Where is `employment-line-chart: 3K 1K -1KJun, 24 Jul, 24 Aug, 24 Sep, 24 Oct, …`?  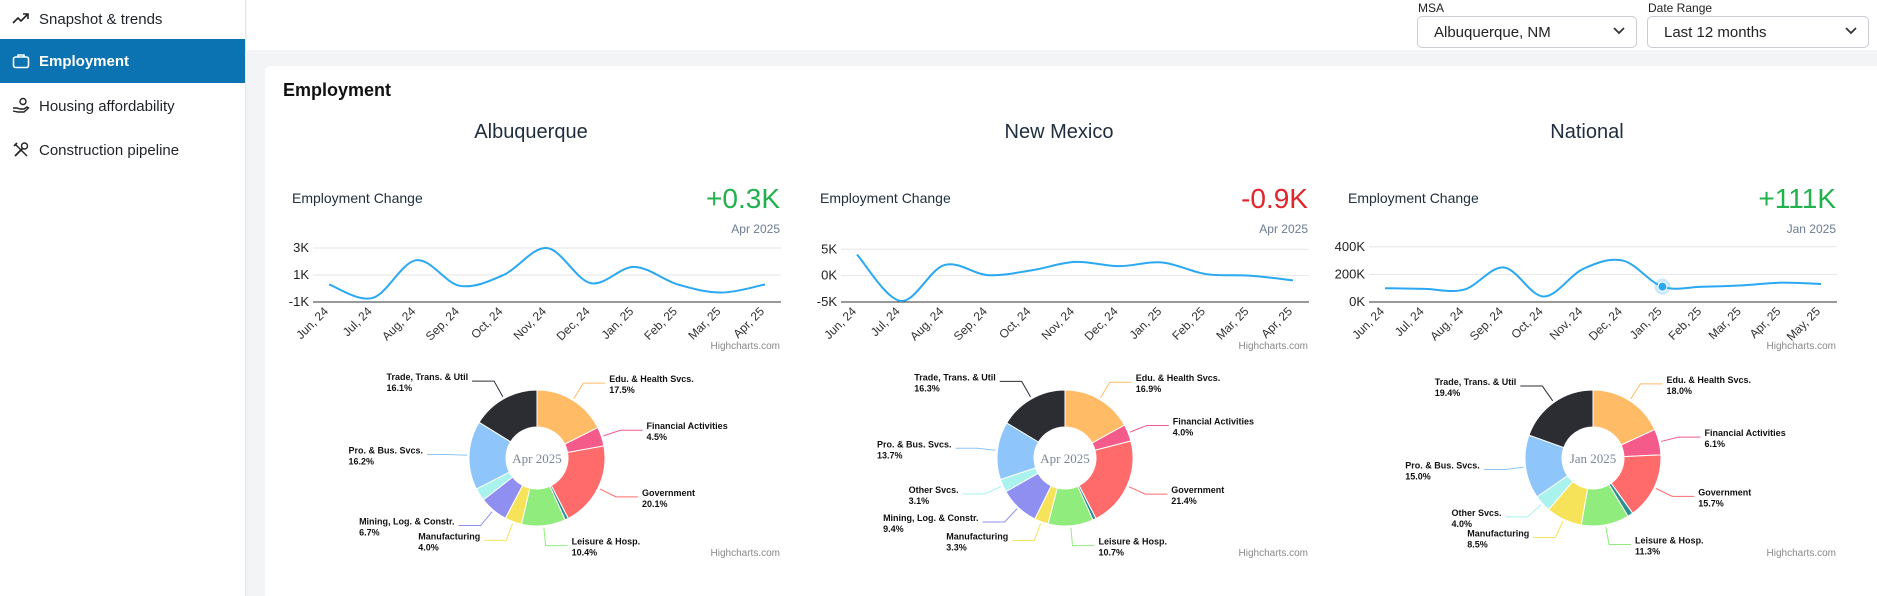
employment-line-chart: 3K 1K -1KJun, 24 Jul, 24 Aug, 24 Sep, 24 Oct, … is located at coordinates (535, 291).